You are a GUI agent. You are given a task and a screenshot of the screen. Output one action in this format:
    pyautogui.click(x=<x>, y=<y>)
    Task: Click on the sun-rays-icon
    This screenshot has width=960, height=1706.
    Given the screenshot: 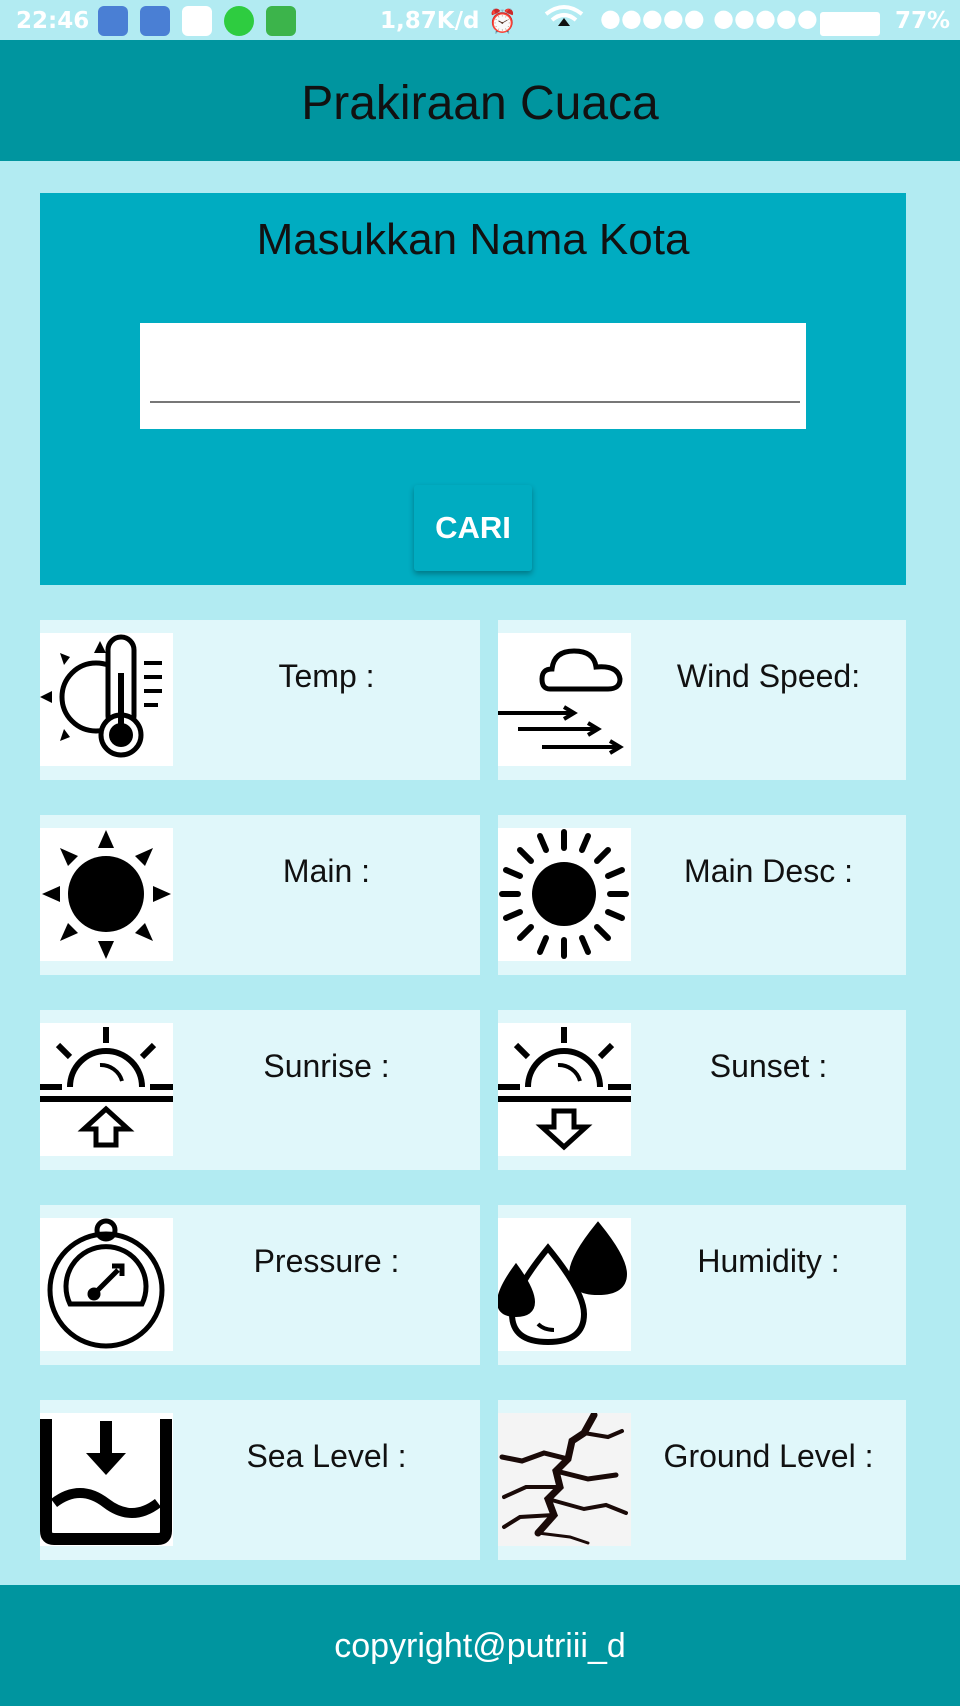 What is the action you would take?
    pyautogui.click(x=564, y=894)
    